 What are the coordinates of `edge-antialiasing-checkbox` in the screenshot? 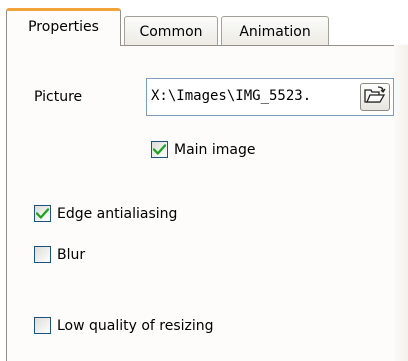 It's located at (42, 213).